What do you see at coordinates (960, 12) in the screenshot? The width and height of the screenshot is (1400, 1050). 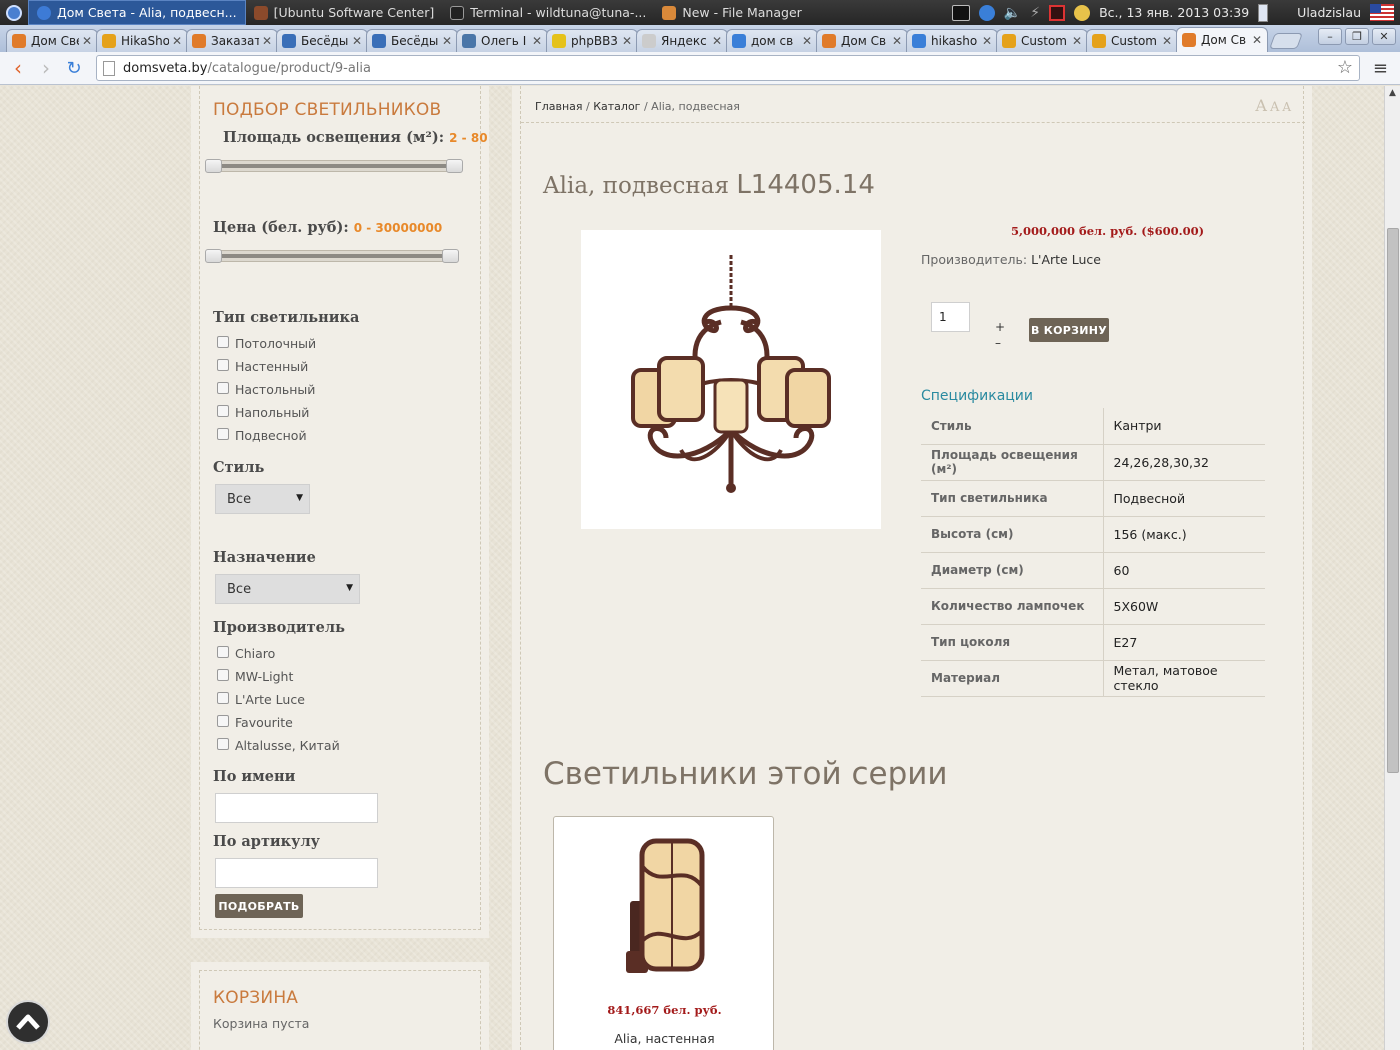 I see `terminal-tray-icon` at bounding box center [960, 12].